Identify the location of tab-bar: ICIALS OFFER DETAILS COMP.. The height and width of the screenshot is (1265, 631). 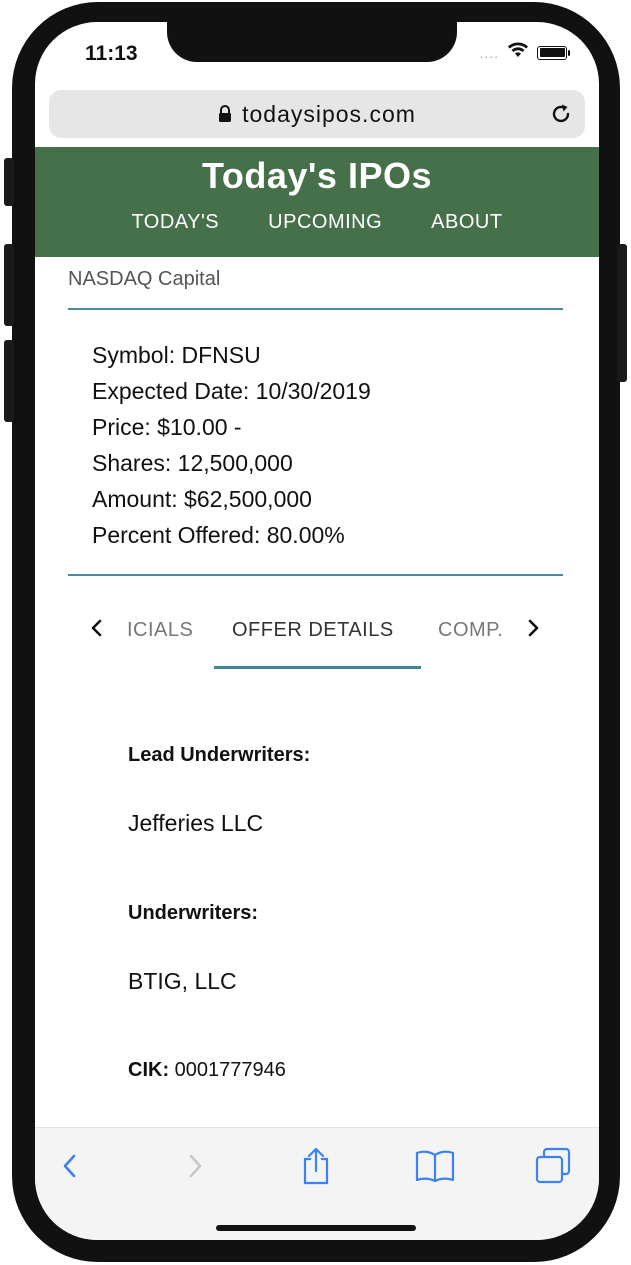
(315, 642).